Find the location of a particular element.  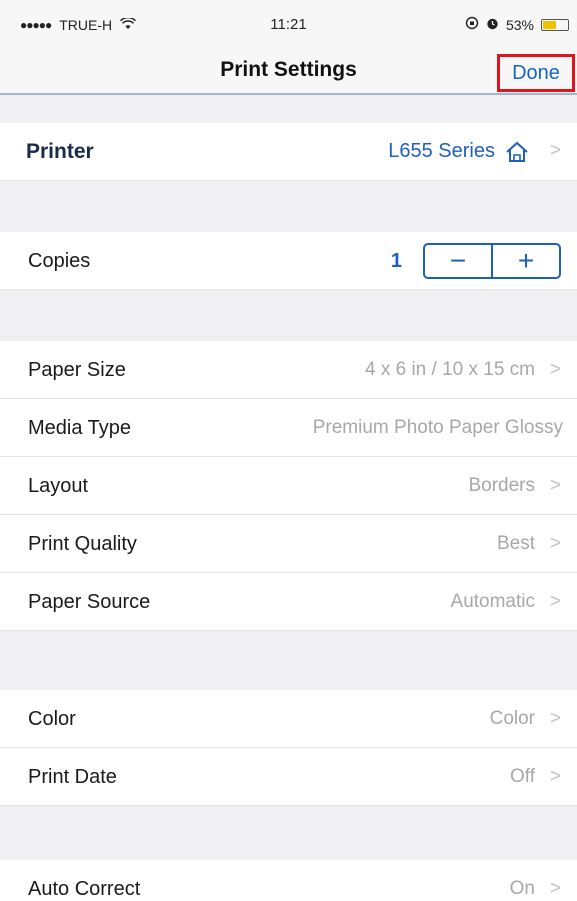

status-right: 53% is located at coordinates (517, 24).